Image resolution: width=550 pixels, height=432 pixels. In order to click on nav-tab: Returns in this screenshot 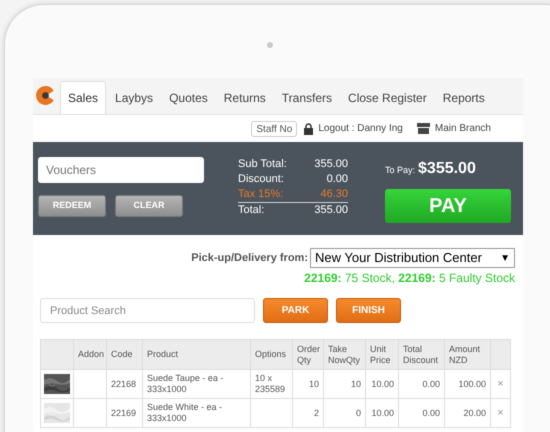, I will do `click(244, 97)`.